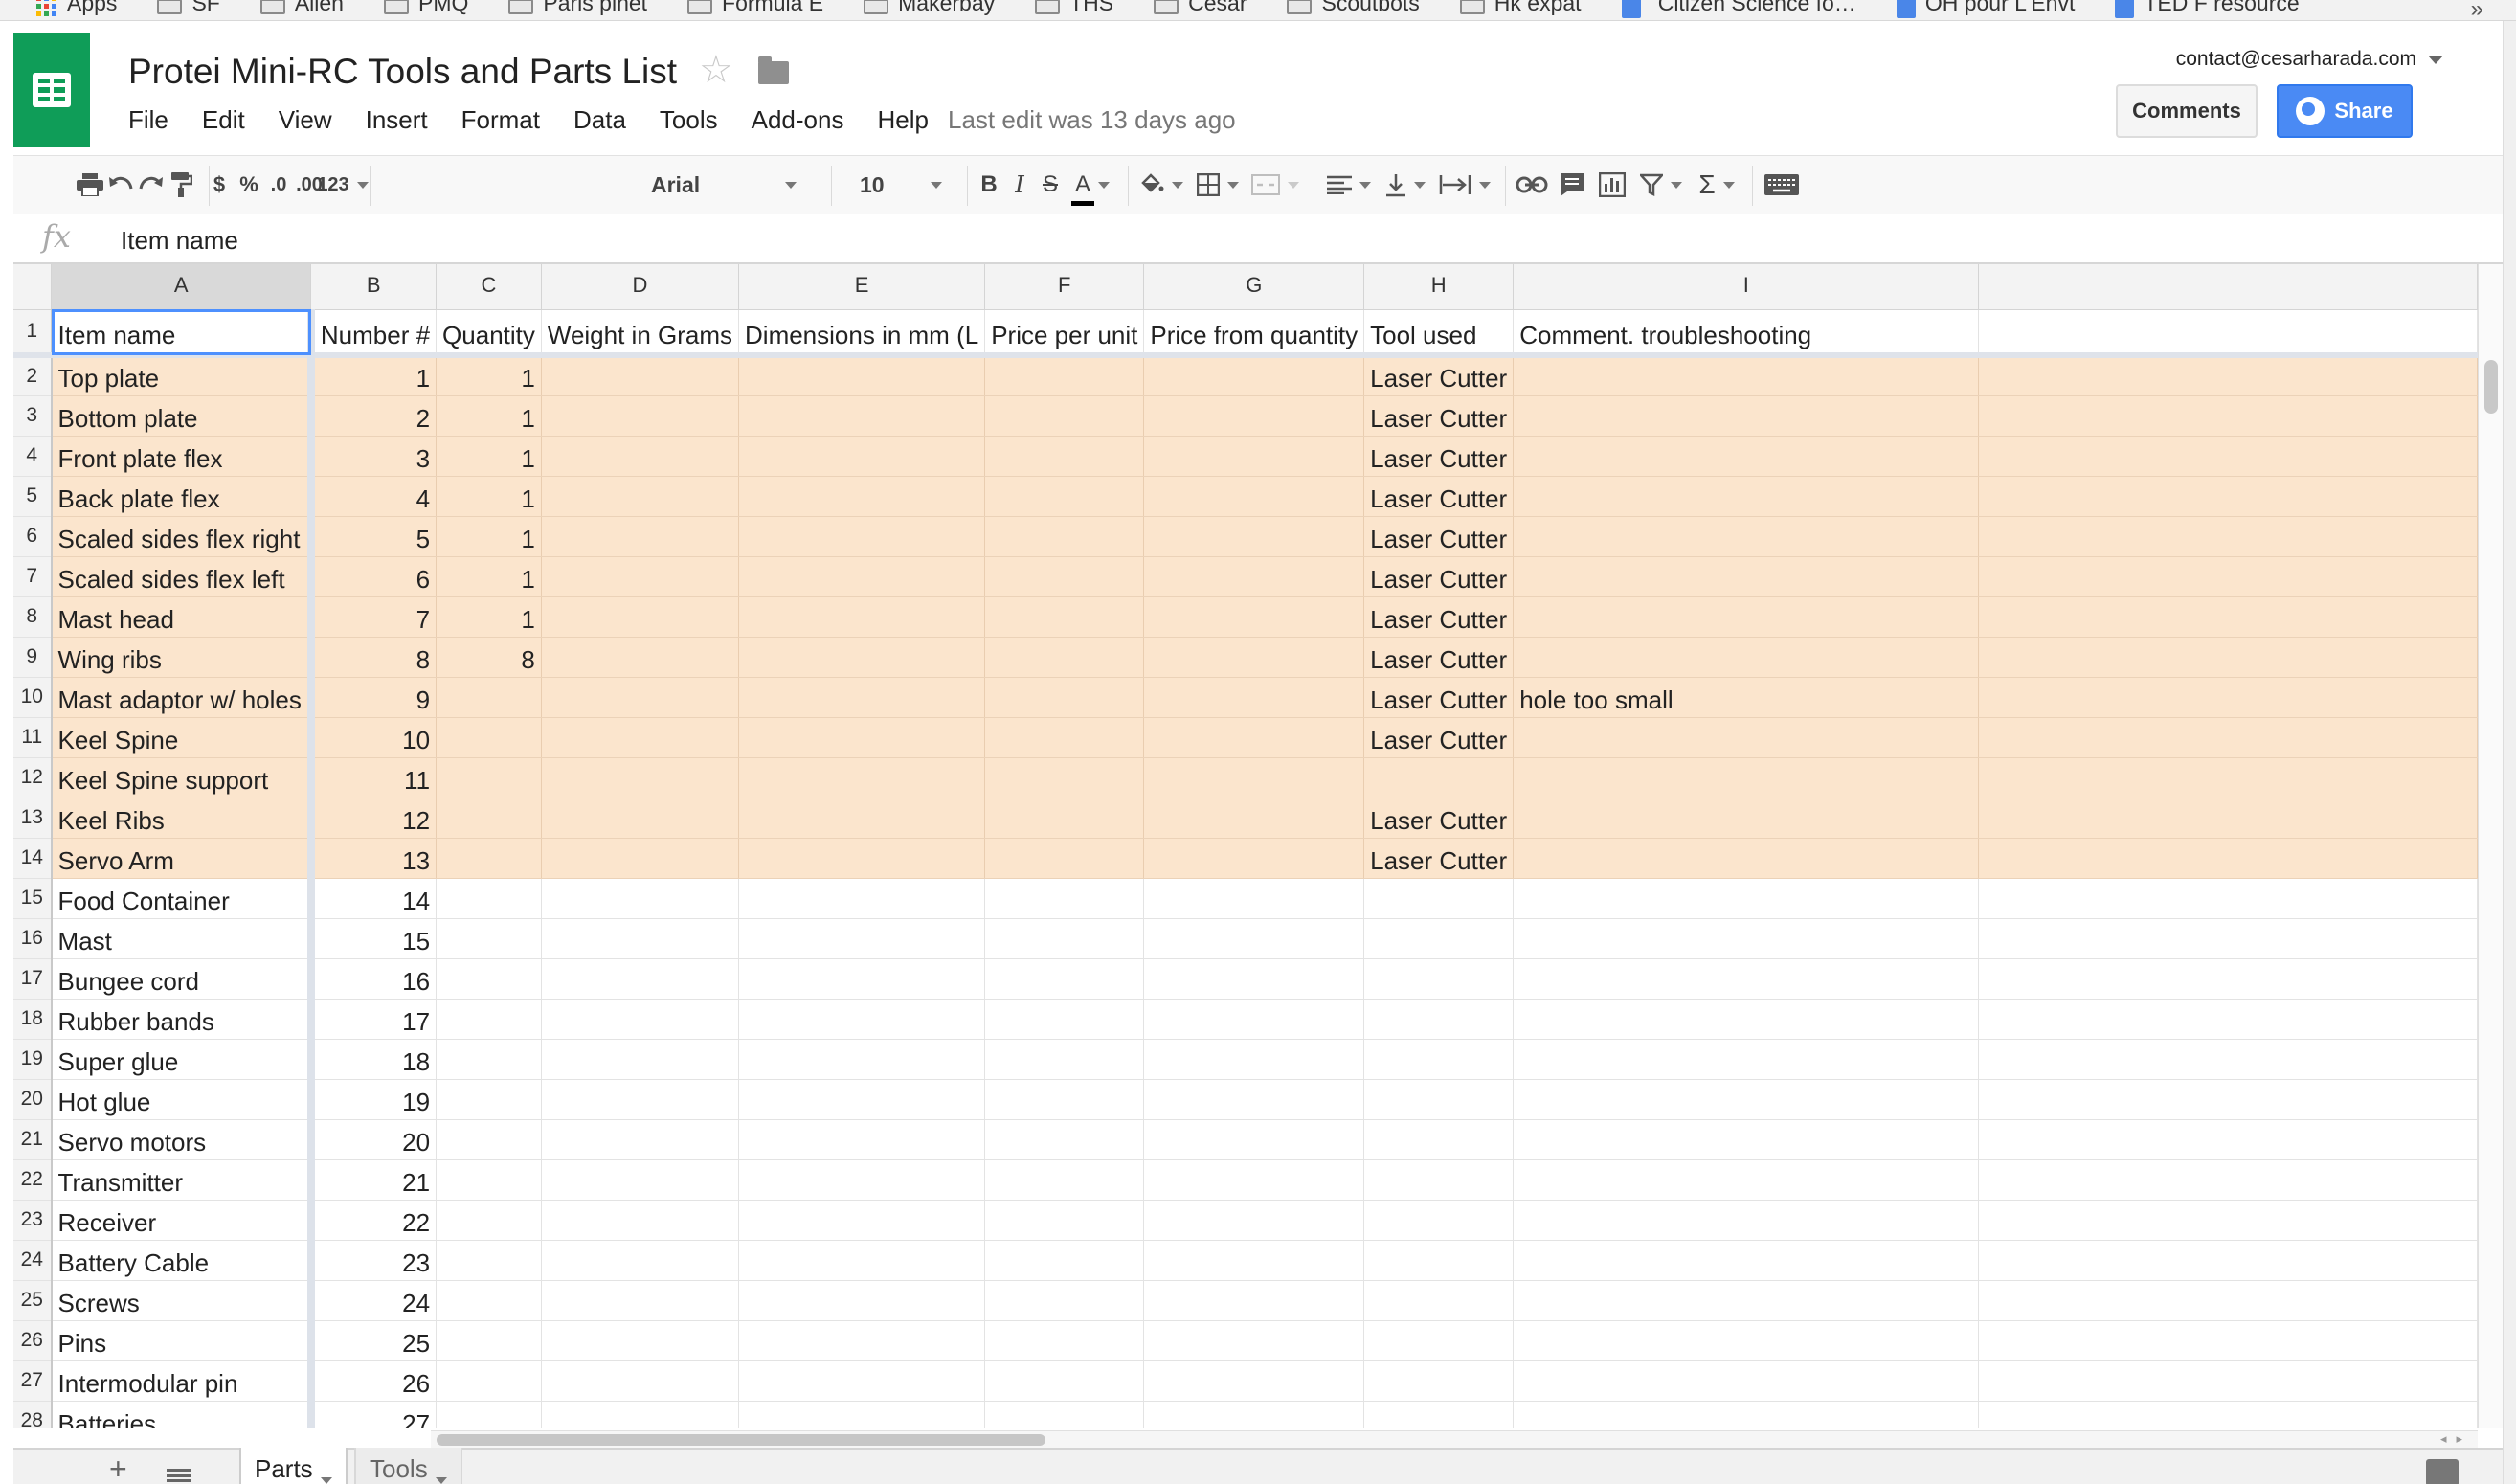 The width and height of the screenshot is (2516, 1484). What do you see at coordinates (374, 456) in the screenshot?
I see `cell-number: 3` at bounding box center [374, 456].